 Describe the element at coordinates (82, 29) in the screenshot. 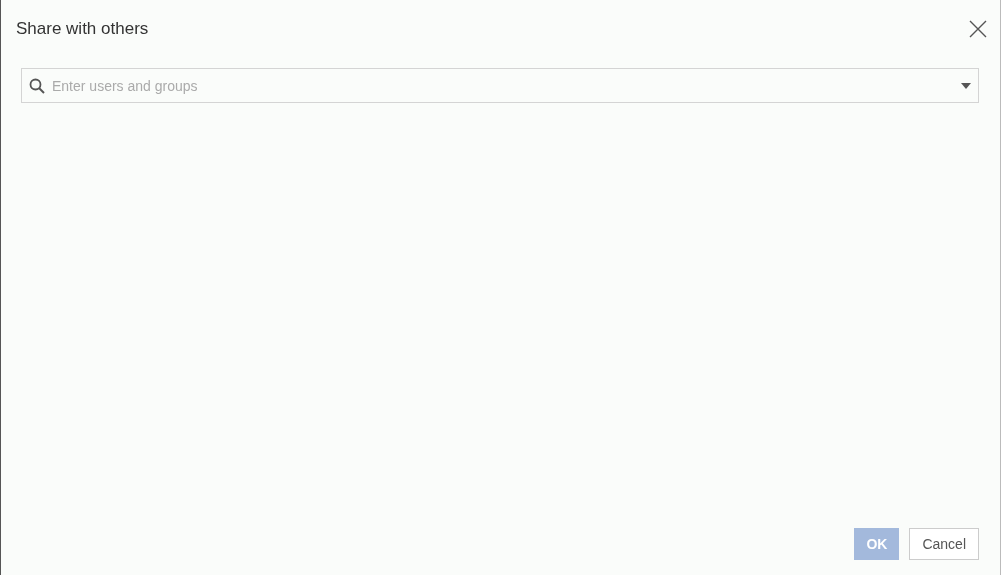

I see `dialog-title: Share with others` at that location.